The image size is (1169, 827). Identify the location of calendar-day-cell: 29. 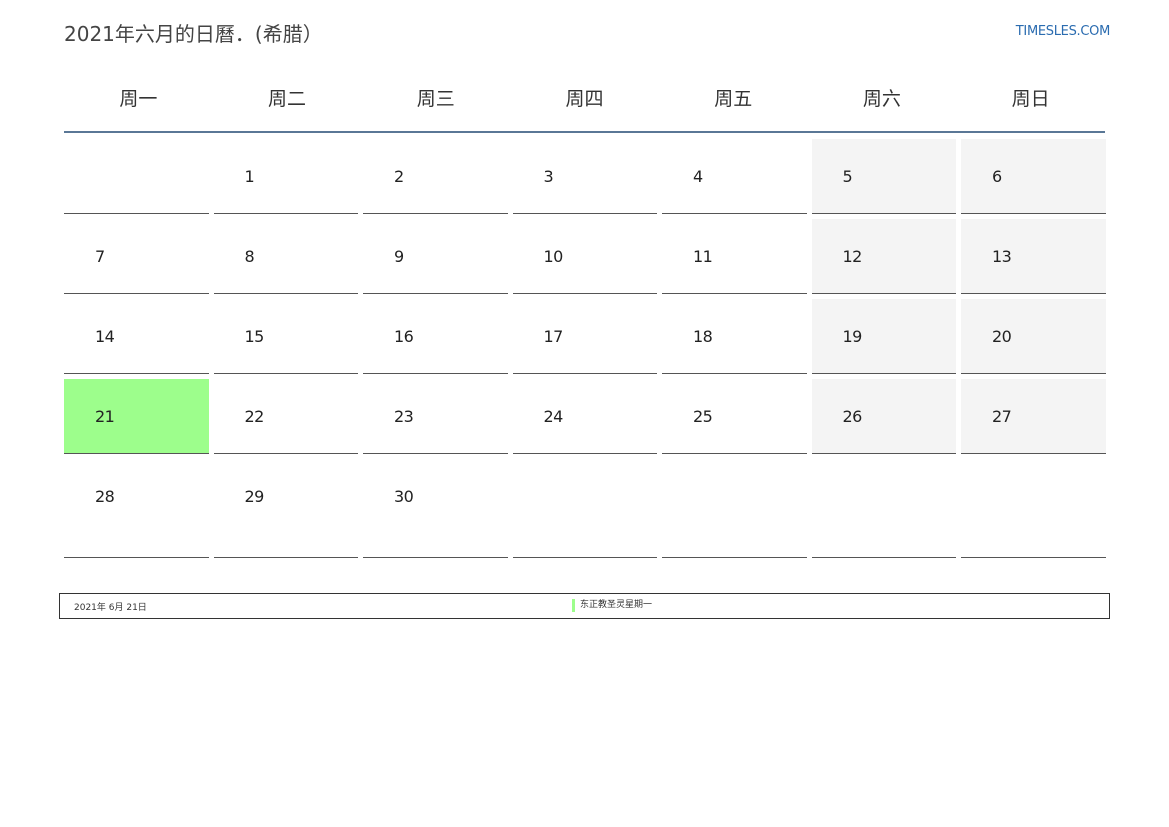
(285, 508).